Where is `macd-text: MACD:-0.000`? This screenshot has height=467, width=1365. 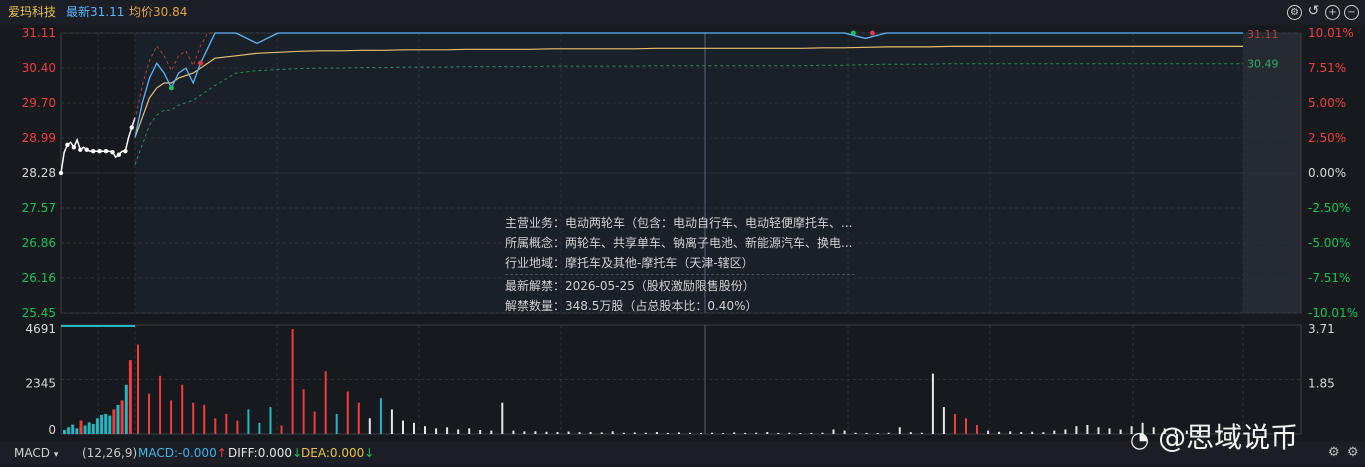
macd-text: MACD:-0.000 is located at coordinates (177, 453).